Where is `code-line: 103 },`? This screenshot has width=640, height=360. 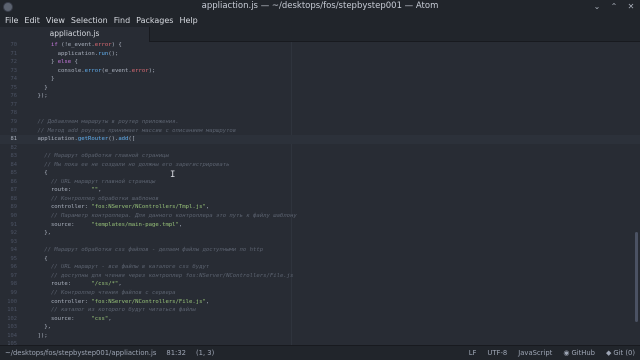 code-line: 103 }, is located at coordinates (320, 327).